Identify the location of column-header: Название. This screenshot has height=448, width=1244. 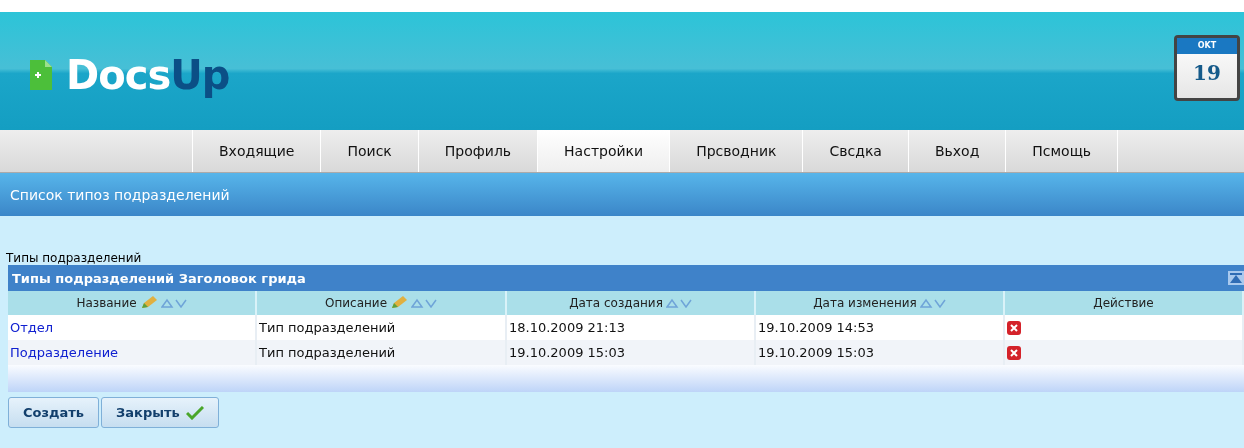
(106, 303).